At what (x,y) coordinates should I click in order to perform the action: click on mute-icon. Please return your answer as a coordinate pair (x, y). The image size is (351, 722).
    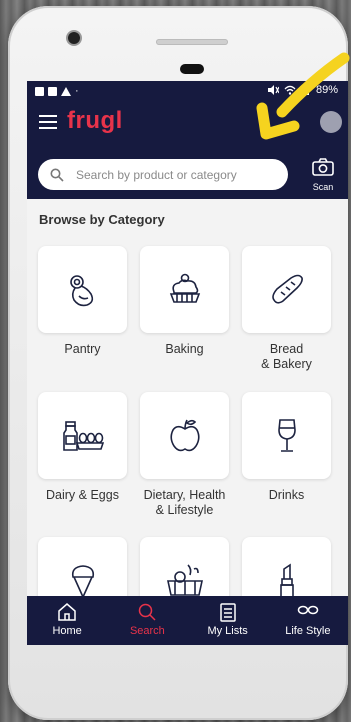
    Looking at the image, I should click on (273, 90).